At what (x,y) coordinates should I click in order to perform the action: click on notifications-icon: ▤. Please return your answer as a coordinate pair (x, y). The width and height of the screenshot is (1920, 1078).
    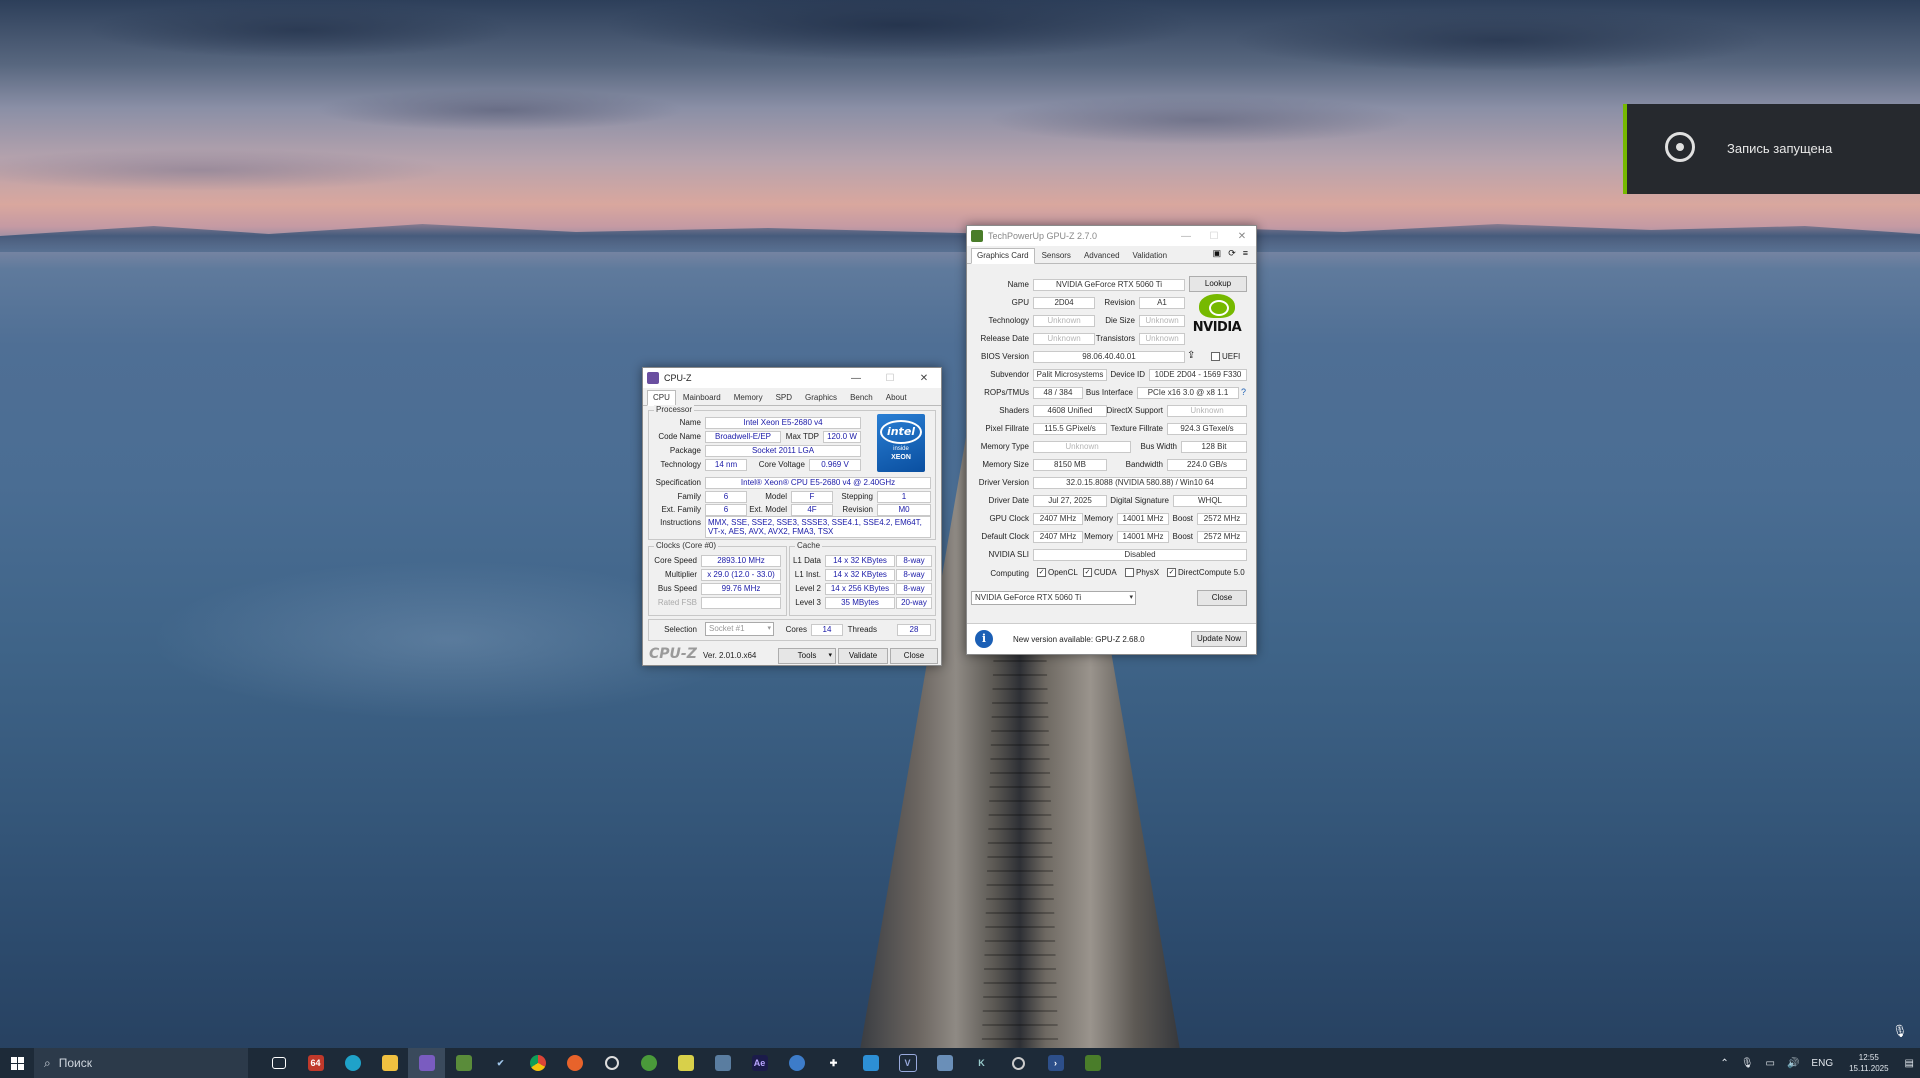
    Looking at the image, I should click on (1909, 1063).